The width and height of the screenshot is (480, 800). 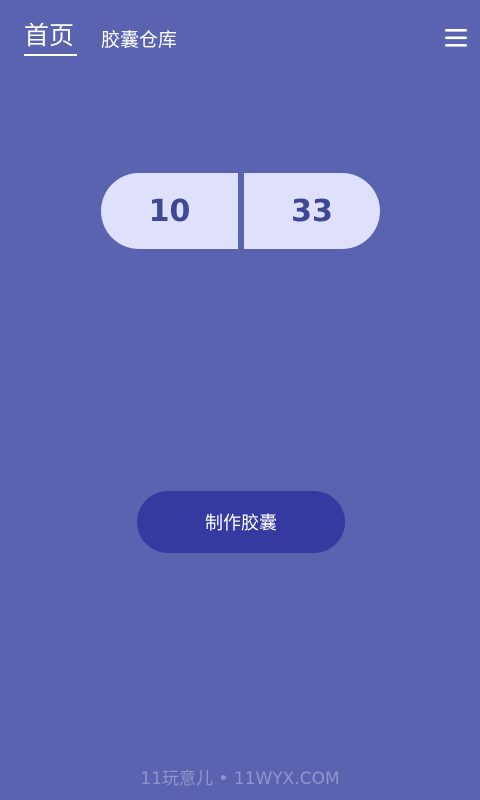 I want to click on capsule-display: 10 33, so click(x=240, y=211).